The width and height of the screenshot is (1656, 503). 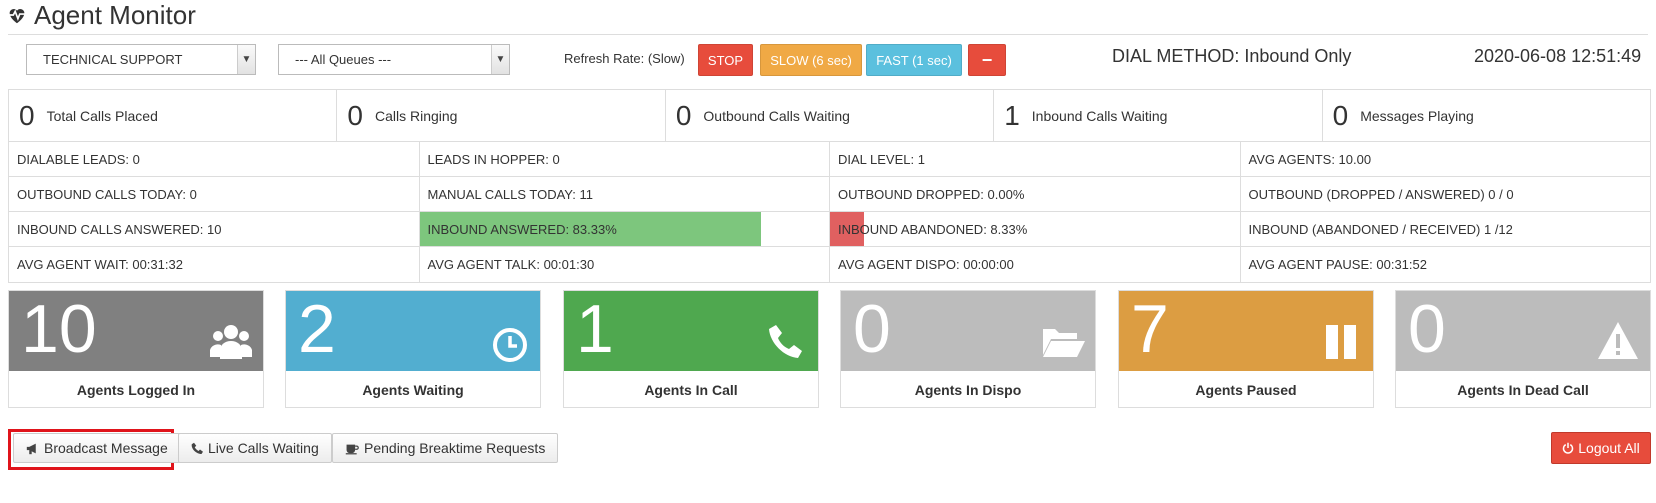 What do you see at coordinates (1417, 115) in the screenshot?
I see `counter-label: Messages Playing` at bounding box center [1417, 115].